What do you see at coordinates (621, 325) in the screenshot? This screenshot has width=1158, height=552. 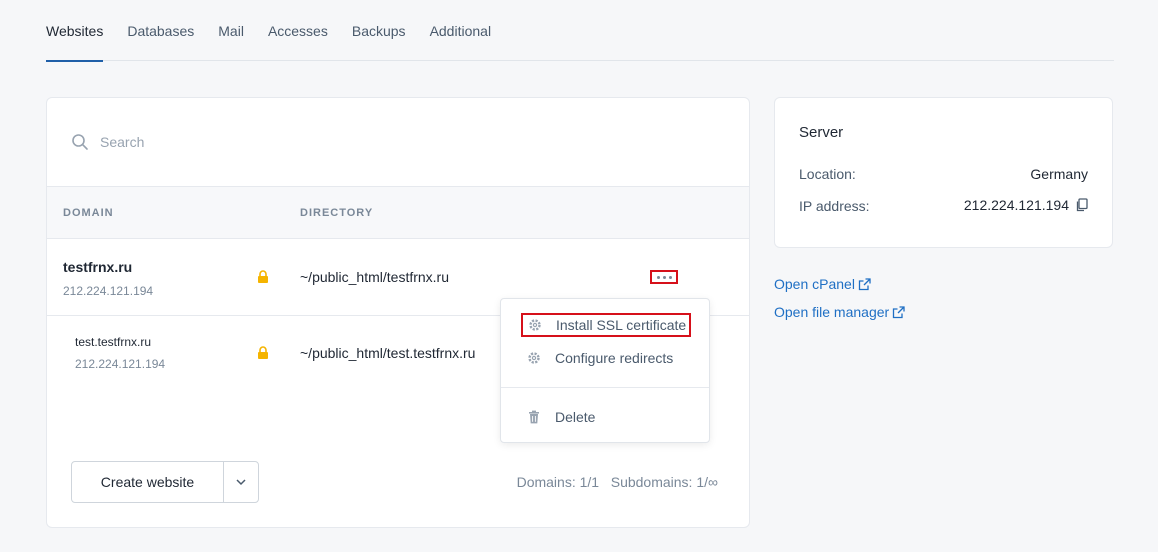 I see `menu-item-label: Install SSL certificate` at bounding box center [621, 325].